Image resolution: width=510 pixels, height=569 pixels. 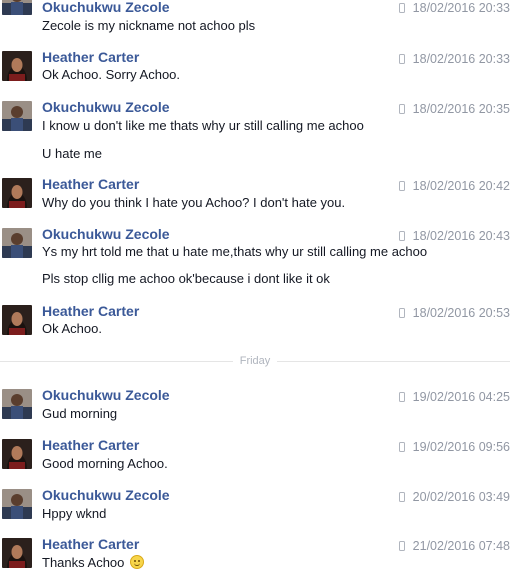 I want to click on message-text: Good morning Achoo., so click(x=105, y=463).